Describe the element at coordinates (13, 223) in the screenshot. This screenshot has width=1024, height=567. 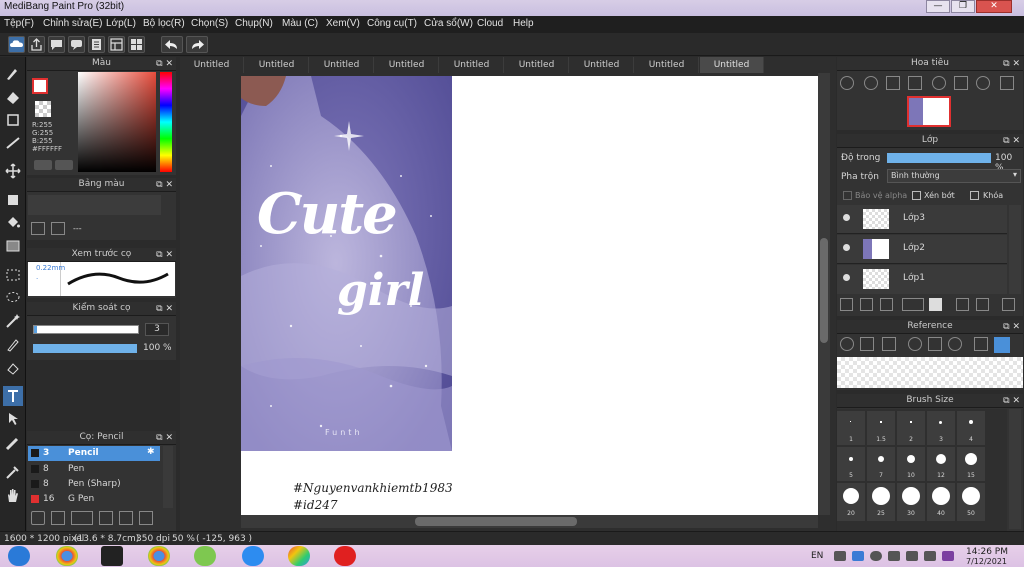
I see `bucket-tool-icon` at that location.